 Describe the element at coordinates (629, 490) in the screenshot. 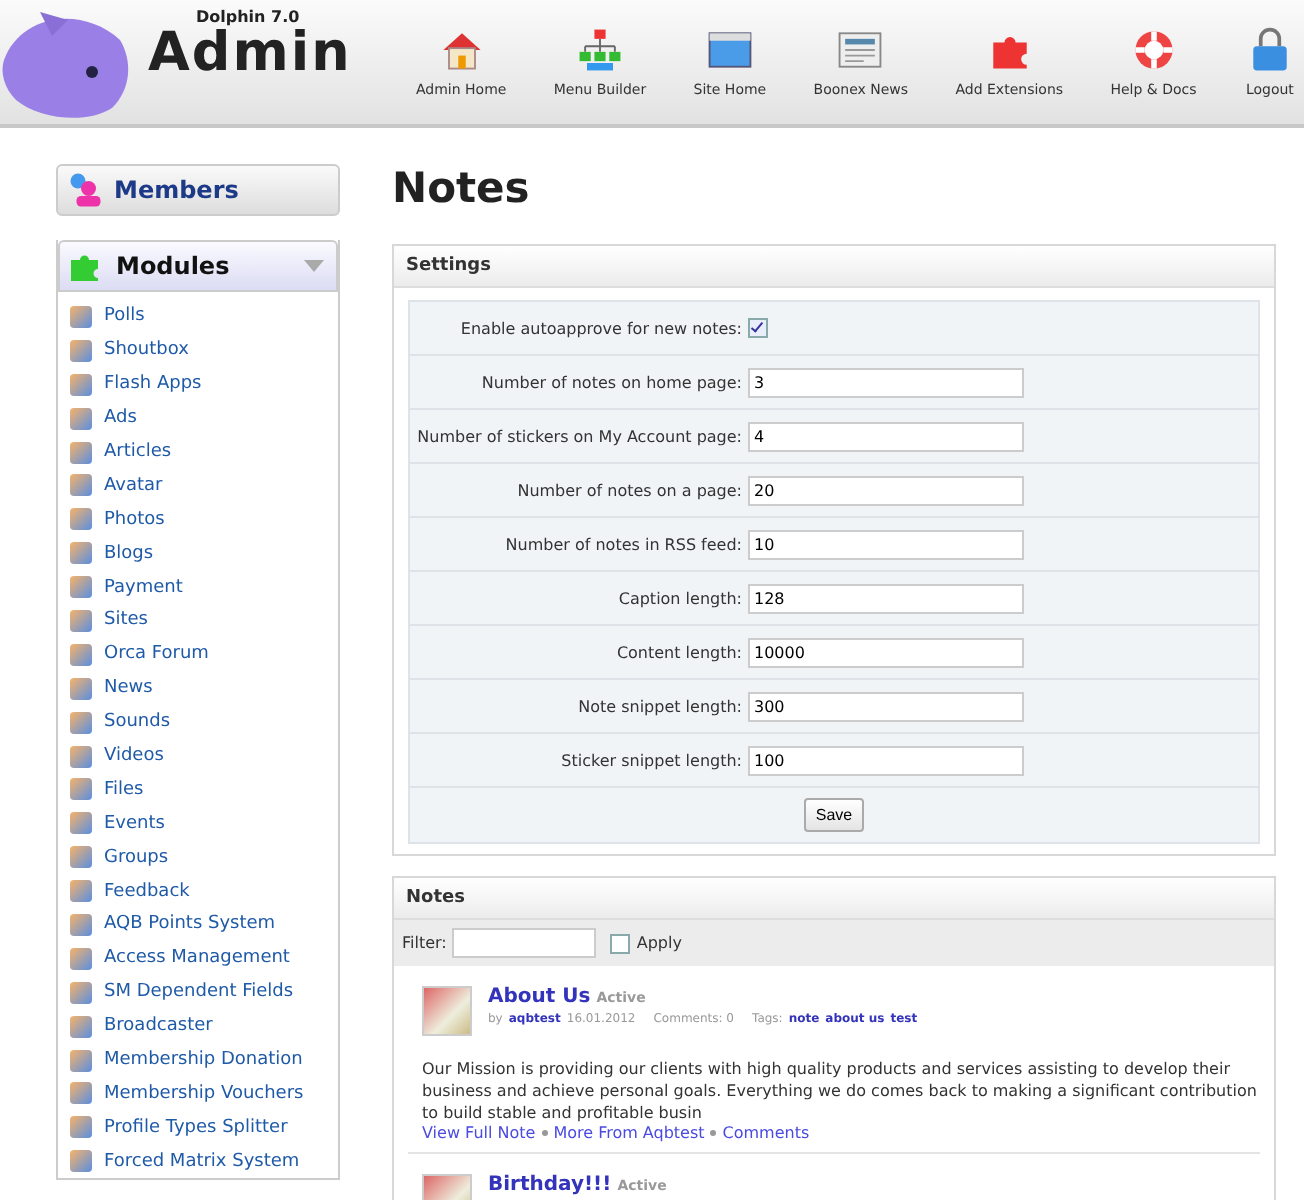

I see `field-label: Number of notes on a page:` at that location.